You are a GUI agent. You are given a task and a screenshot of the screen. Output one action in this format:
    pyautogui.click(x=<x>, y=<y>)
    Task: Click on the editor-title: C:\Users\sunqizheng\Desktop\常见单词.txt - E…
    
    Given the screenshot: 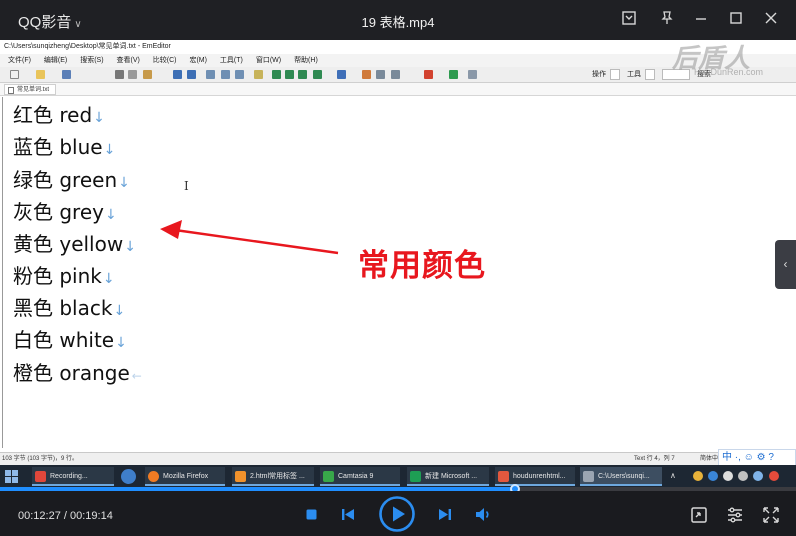 What is the action you would take?
    pyautogui.click(x=87, y=46)
    